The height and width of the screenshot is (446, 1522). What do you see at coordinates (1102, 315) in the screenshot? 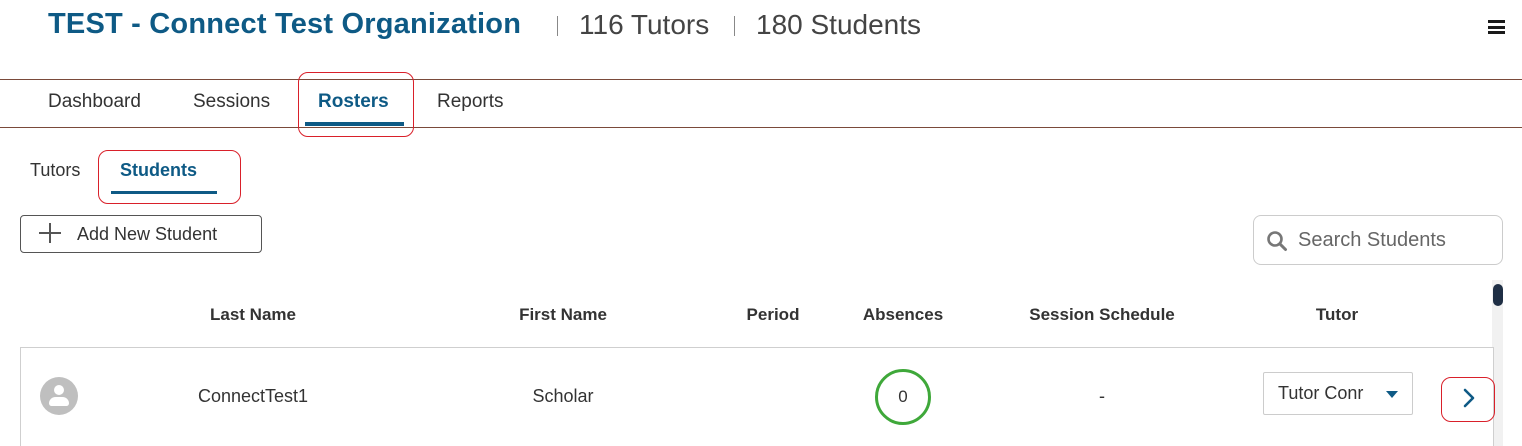
I see `column-header-session-schedule: Session Schedule` at bounding box center [1102, 315].